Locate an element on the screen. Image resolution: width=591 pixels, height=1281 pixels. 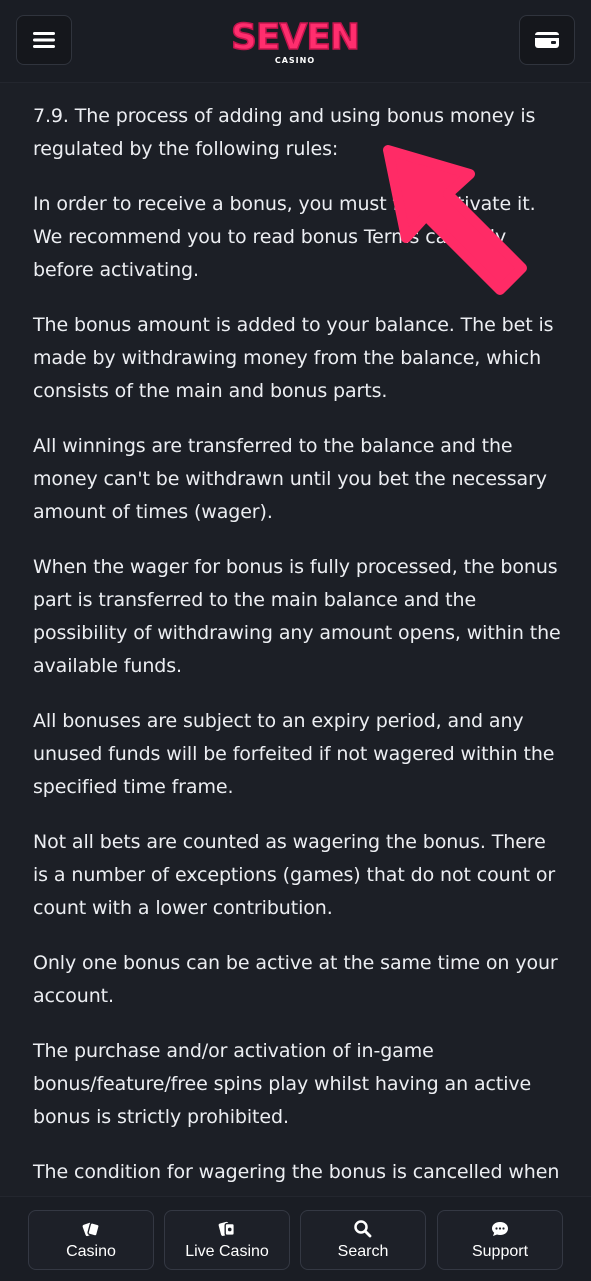
wallet-icon is located at coordinates (547, 40).